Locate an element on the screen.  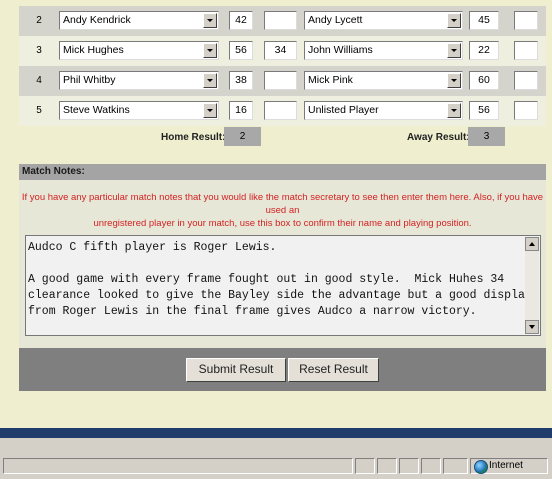
frame-row-2: 2 Andy Kendrick 42 Andy Lycett 45 is located at coordinates (282, 21).